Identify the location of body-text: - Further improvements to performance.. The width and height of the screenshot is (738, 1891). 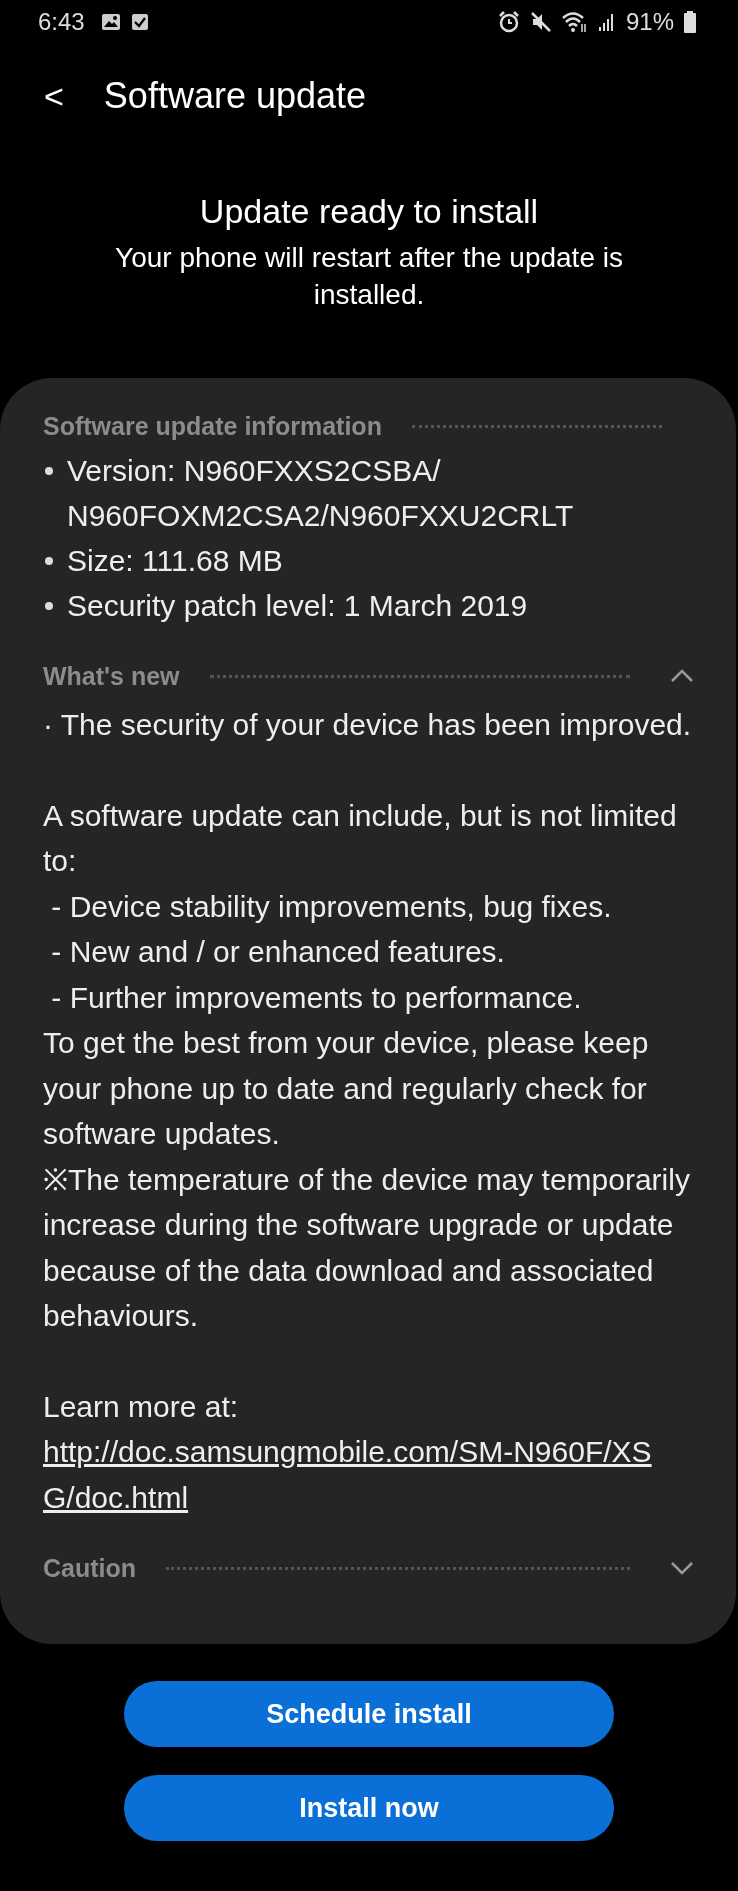
(316, 997).